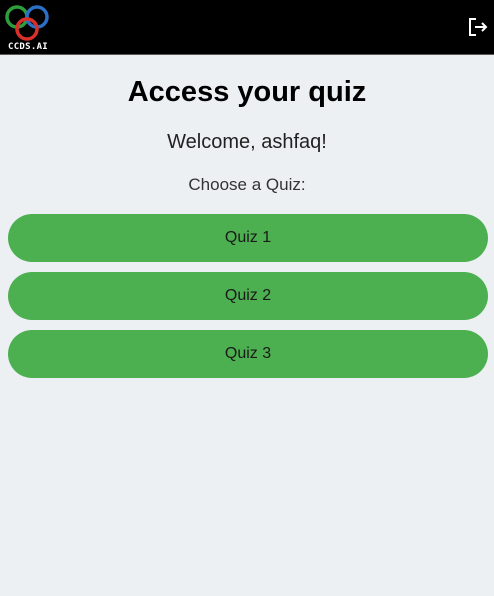 This screenshot has height=596, width=494. Describe the element at coordinates (27, 23) in the screenshot. I see `logo-knot-icon` at that location.